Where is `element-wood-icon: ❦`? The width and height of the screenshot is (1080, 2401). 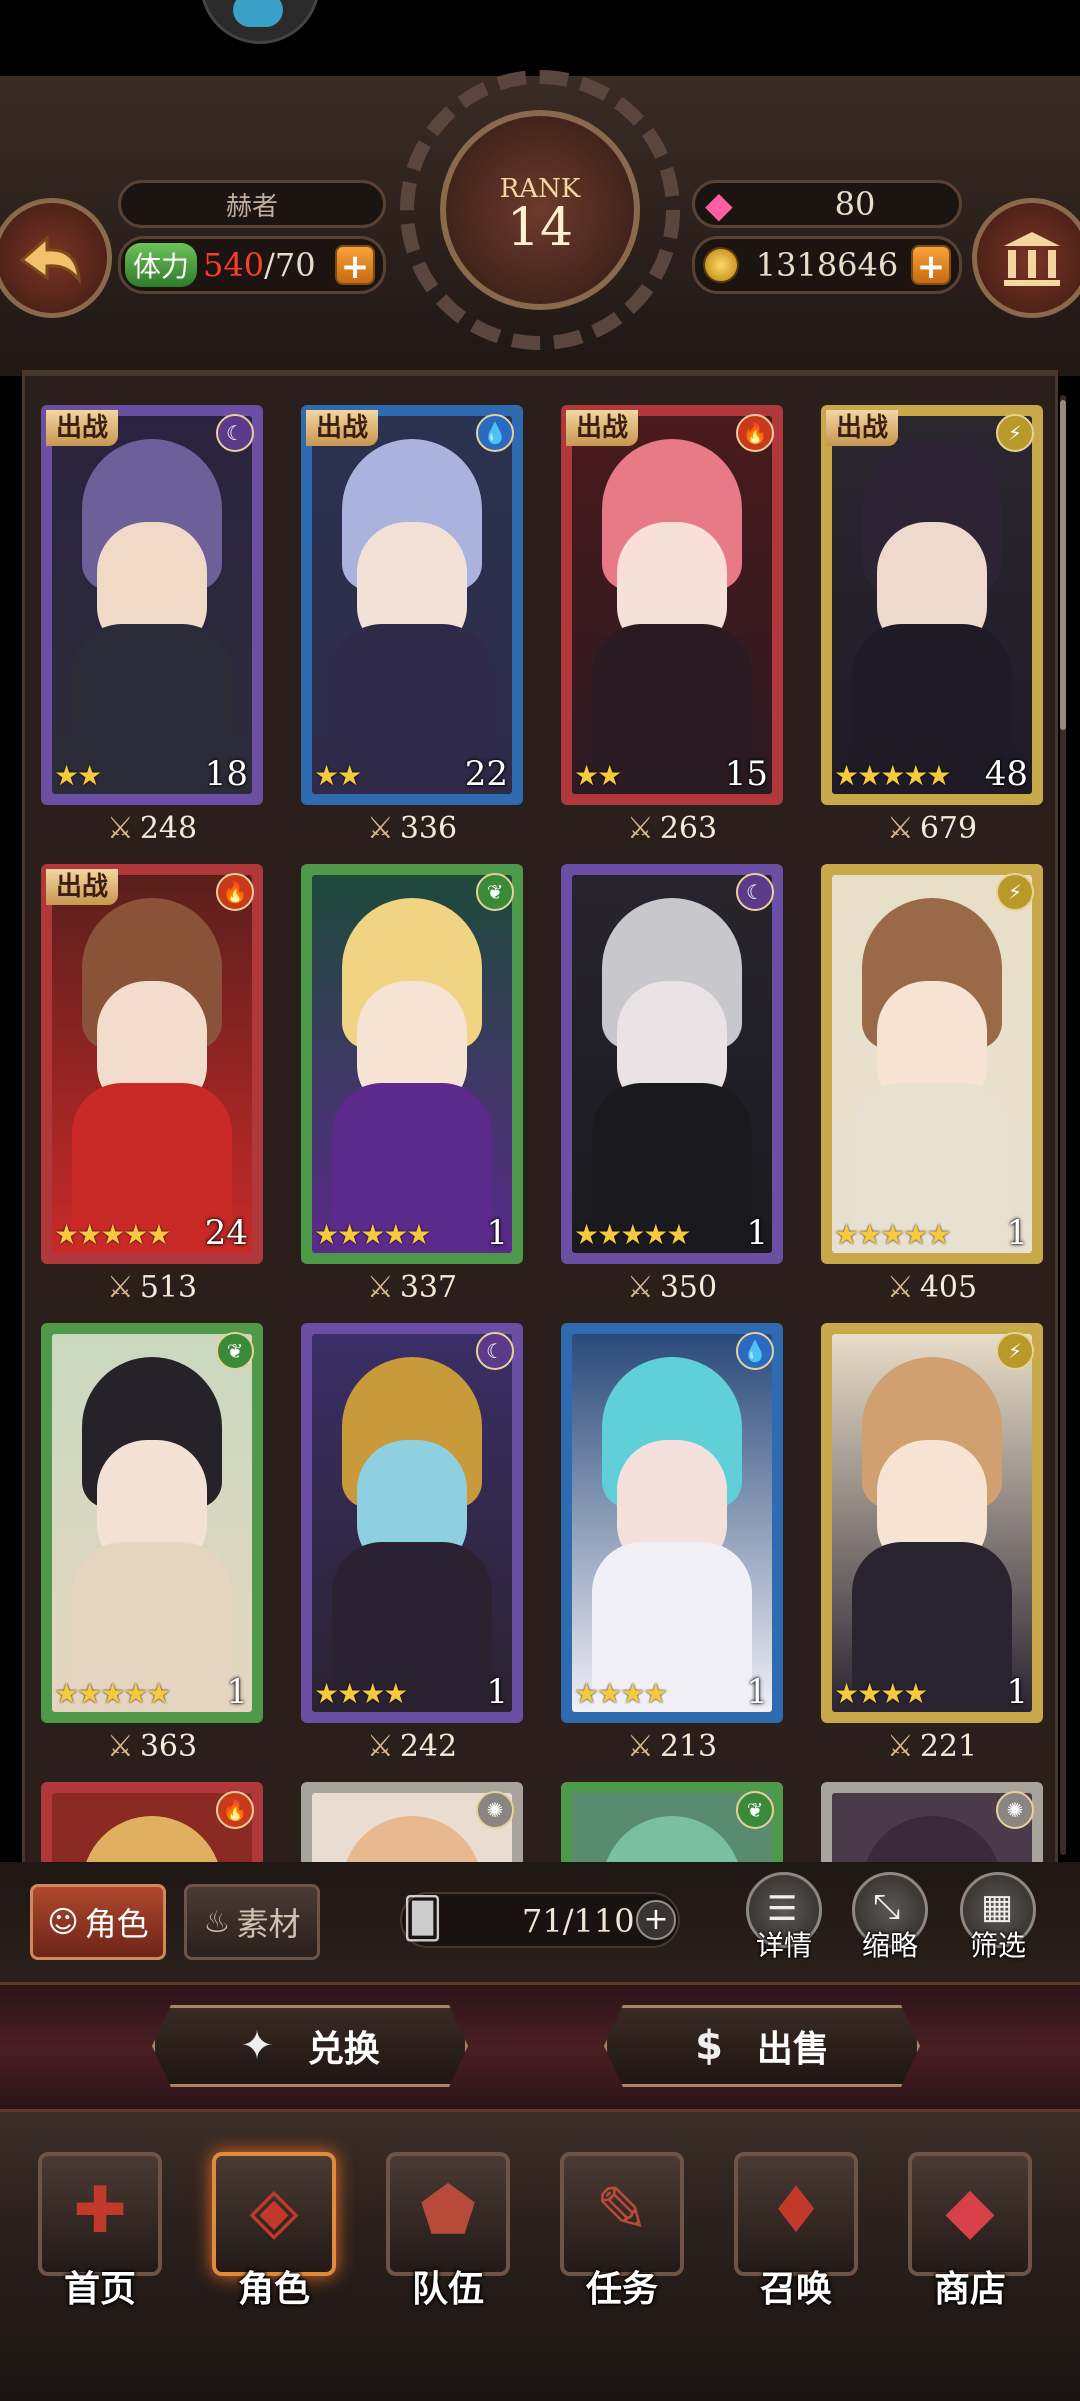 element-wood-icon: ❦ is located at coordinates (495, 892).